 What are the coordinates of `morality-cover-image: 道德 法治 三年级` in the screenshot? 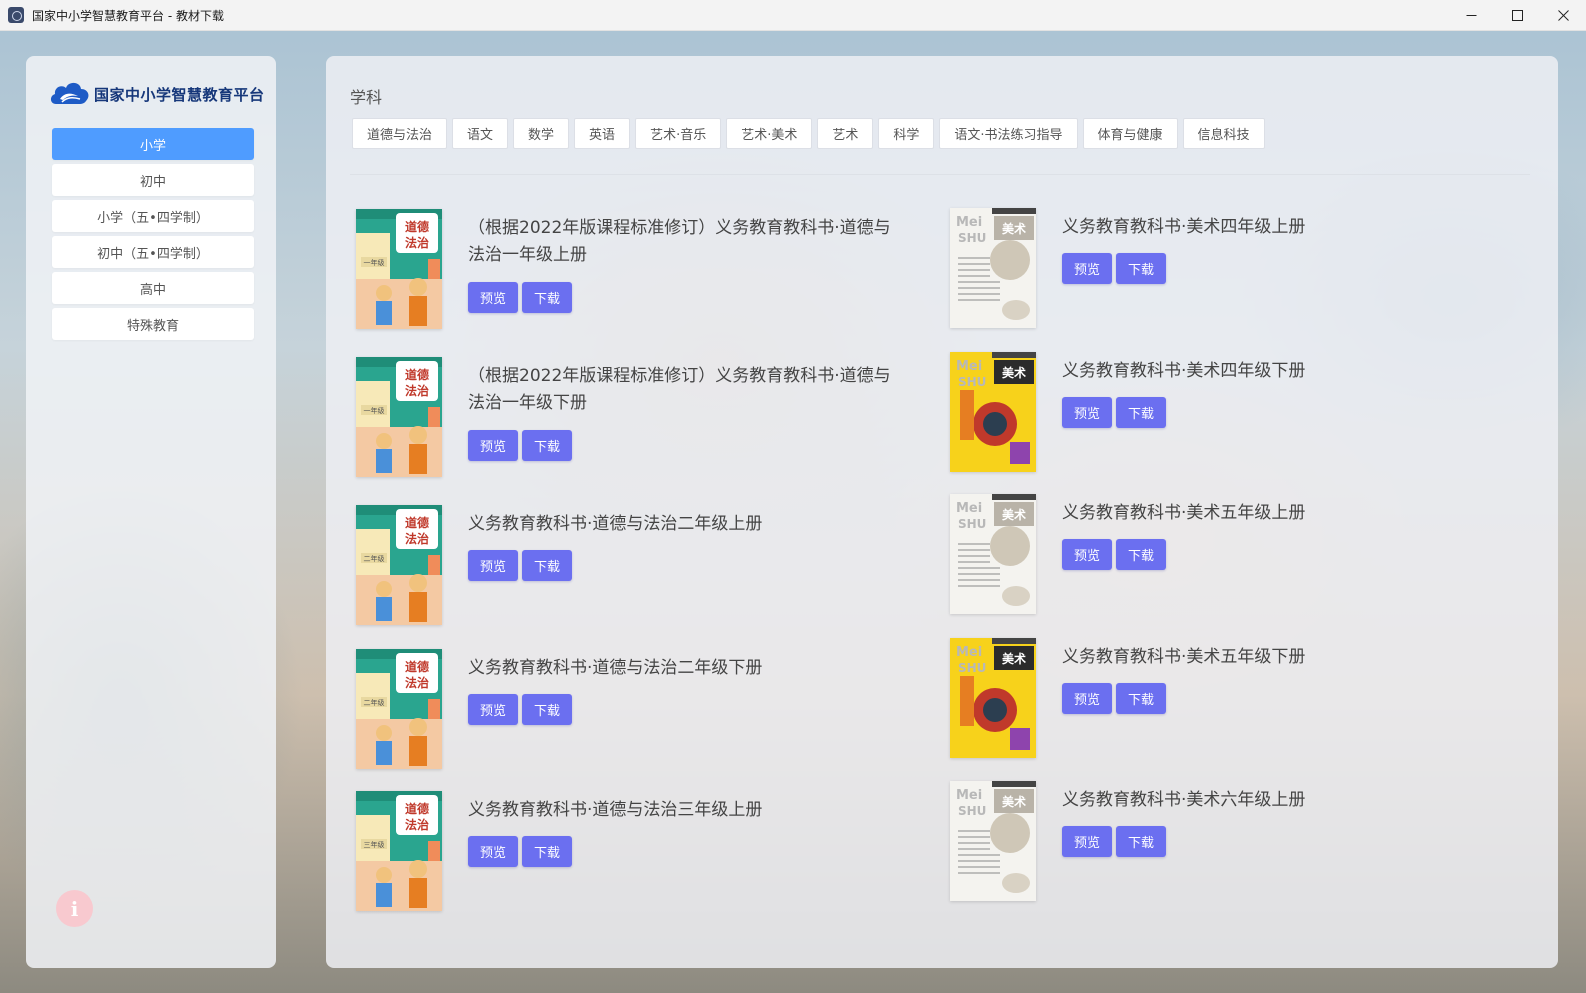 It's located at (399, 851).